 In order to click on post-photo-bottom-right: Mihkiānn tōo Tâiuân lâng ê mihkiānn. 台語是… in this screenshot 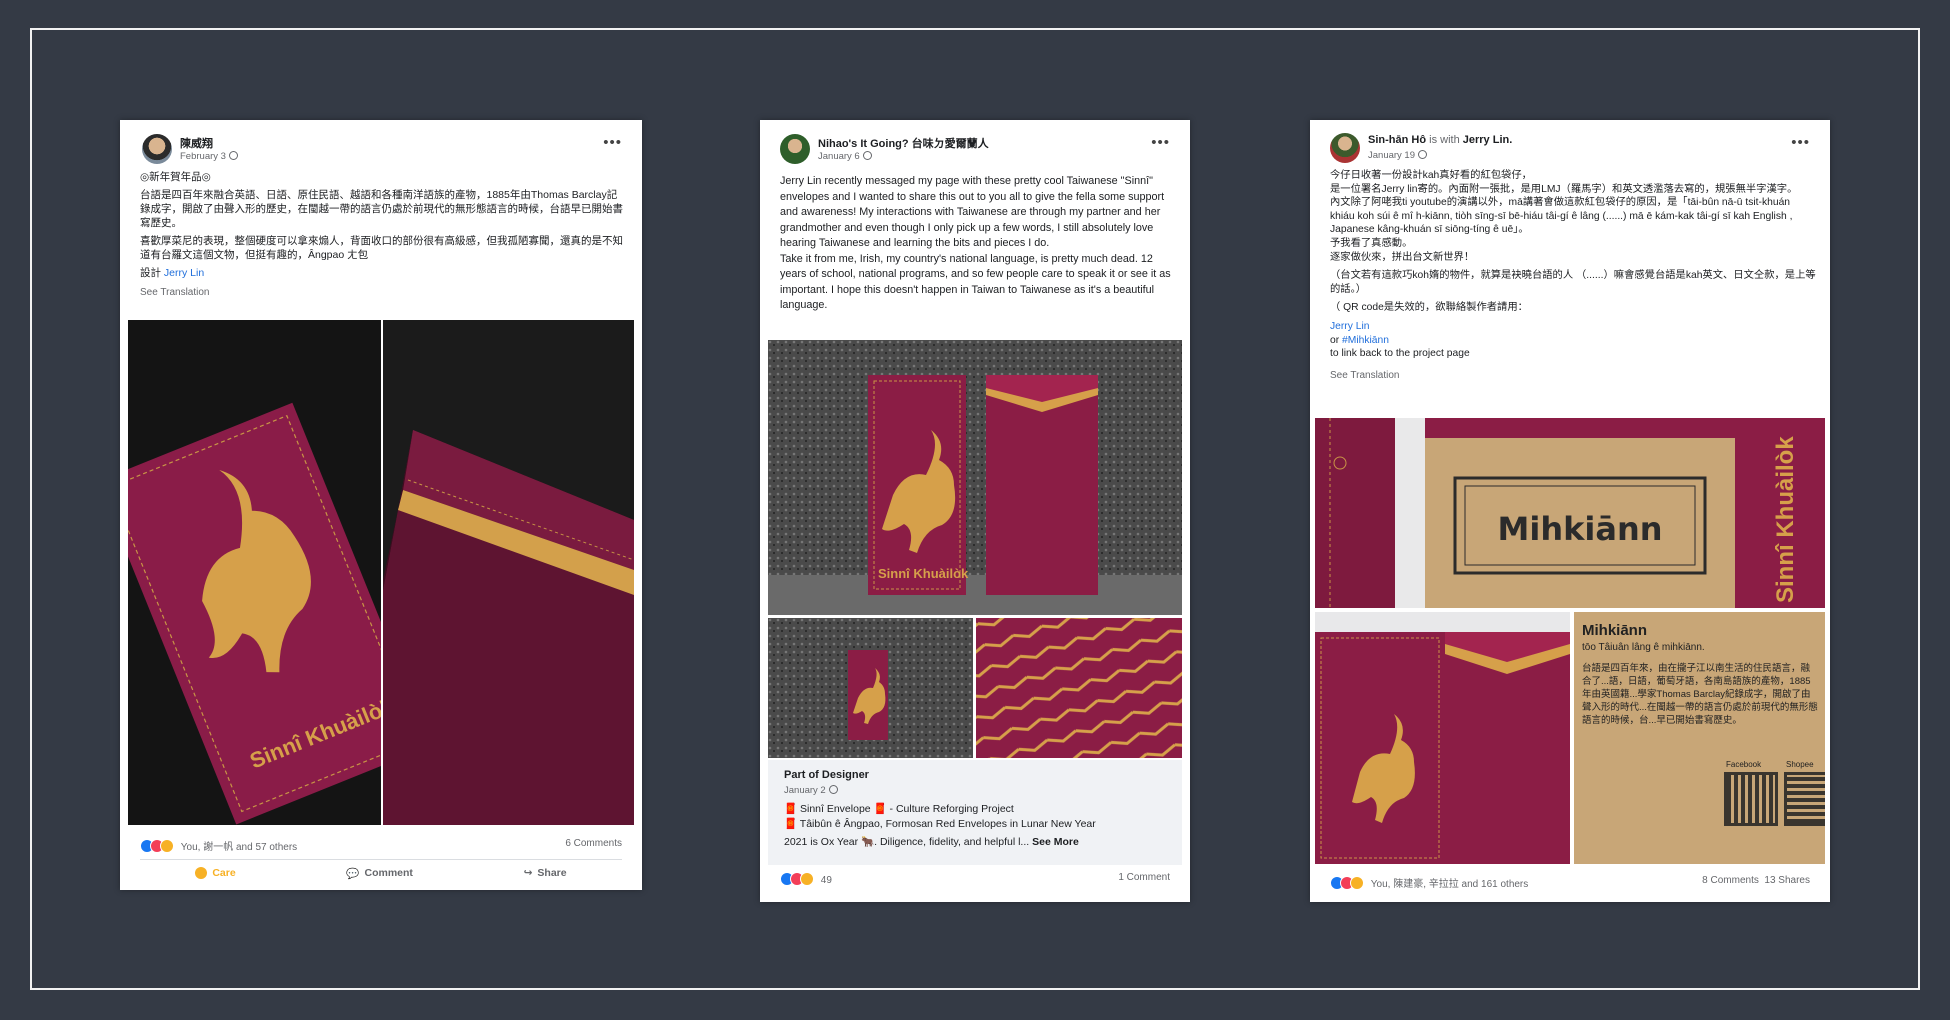, I will do `click(1699, 738)`.